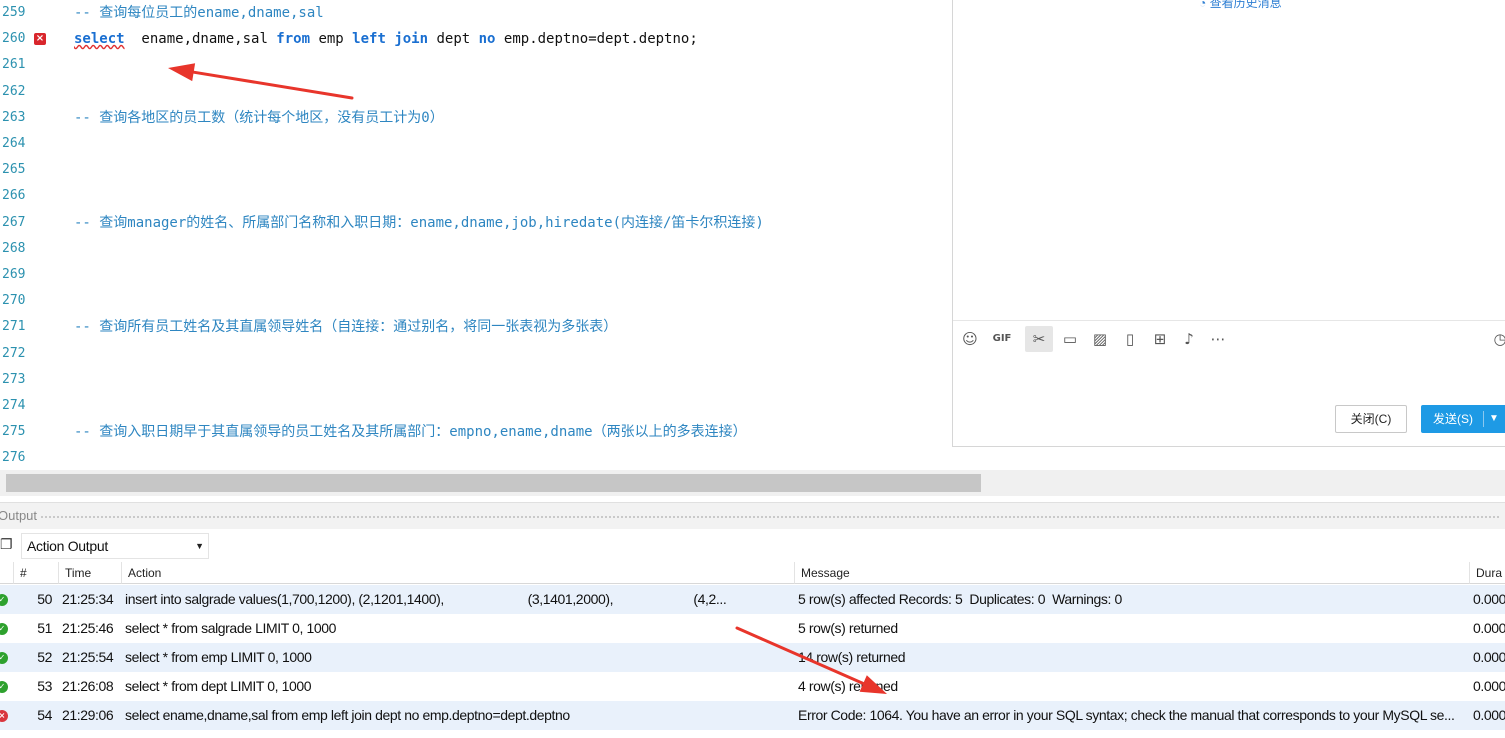 The height and width of the screenshot is (738, 1505). I want to click on gif-icon: GIF, so click(1002, 339).